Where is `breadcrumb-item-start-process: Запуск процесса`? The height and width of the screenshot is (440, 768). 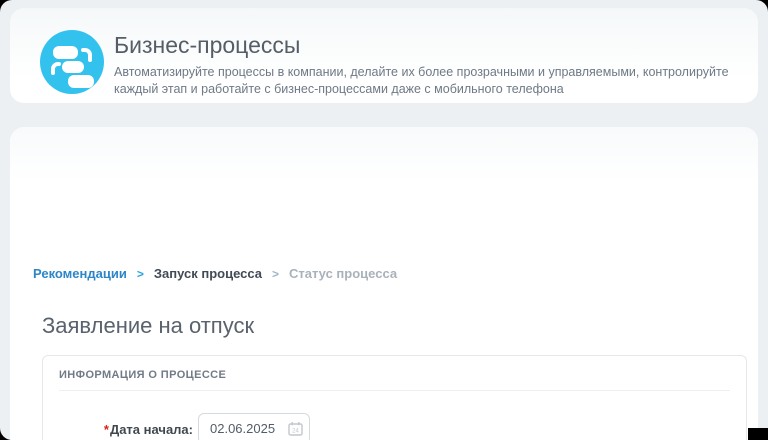
breadcrumb-item-start-process: Запуск процесса is located at coordinates (208, 273).